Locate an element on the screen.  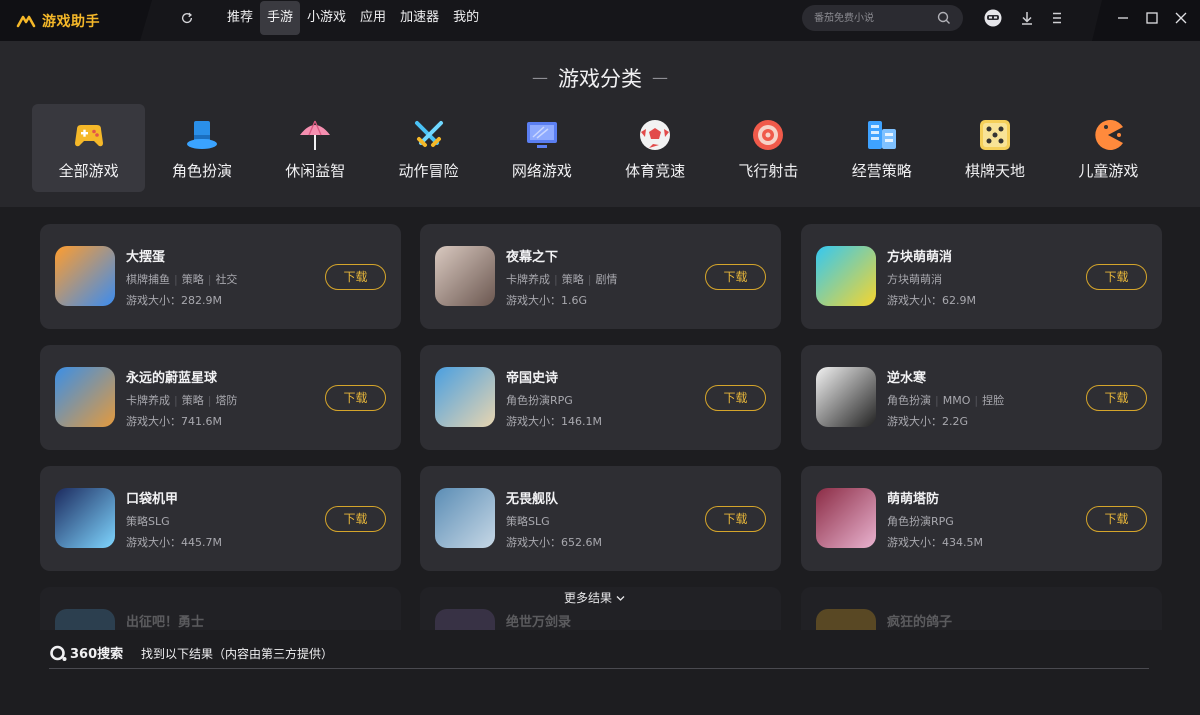
footer-bg is located at coordinates (600, 672).